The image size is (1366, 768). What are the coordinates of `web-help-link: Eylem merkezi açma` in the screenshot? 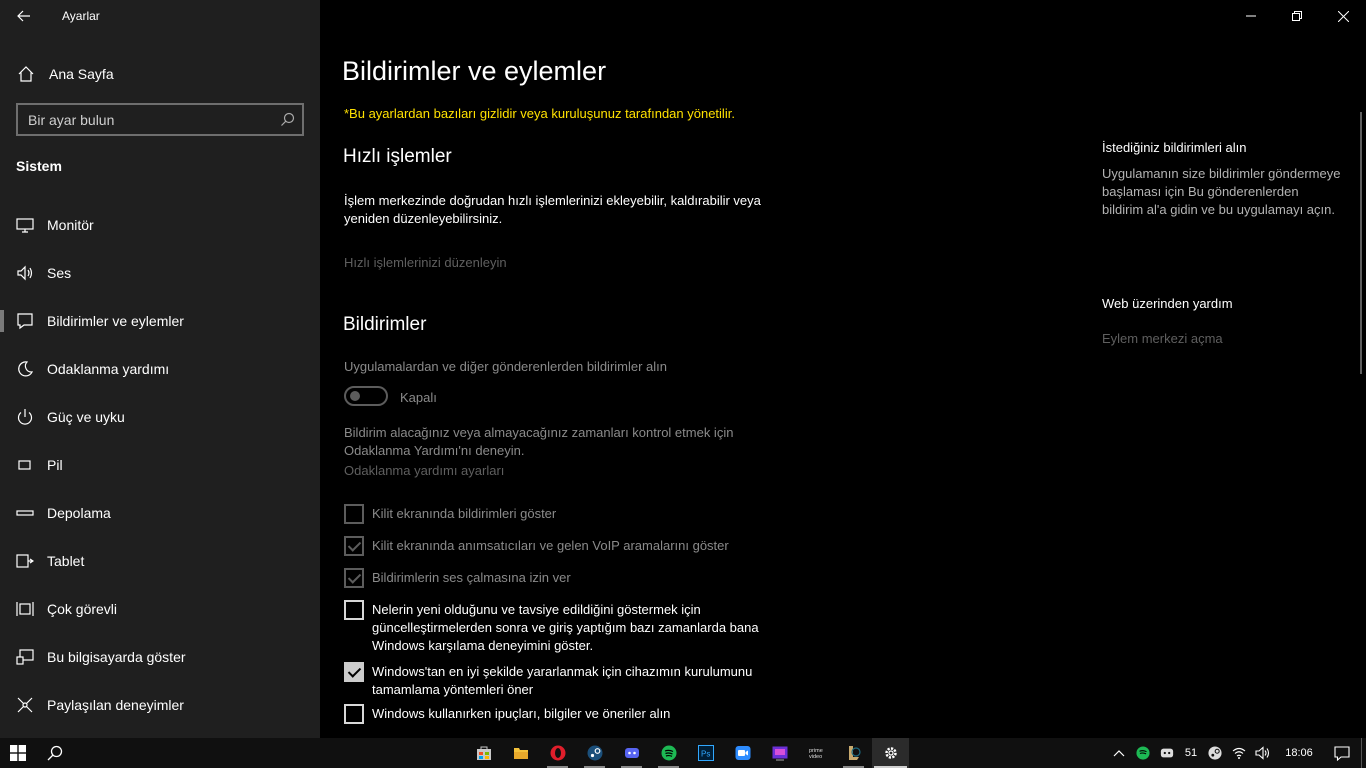 It's located at (1222, 339).